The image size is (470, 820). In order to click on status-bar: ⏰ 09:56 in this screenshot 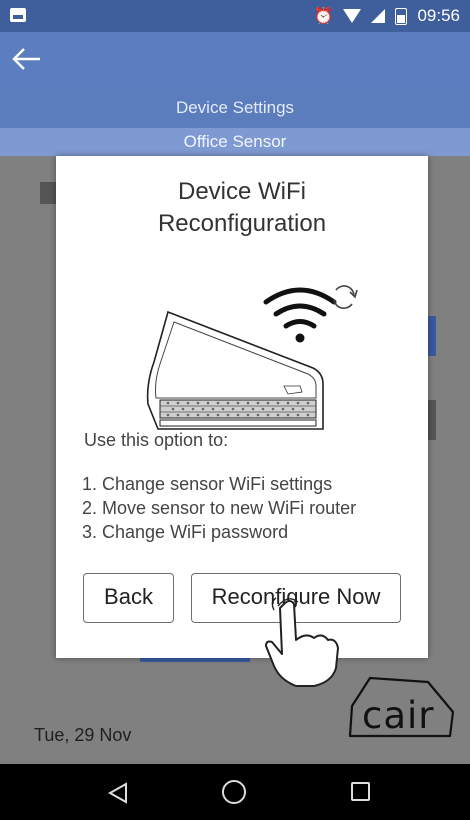, I will do `click(235, 16)`.